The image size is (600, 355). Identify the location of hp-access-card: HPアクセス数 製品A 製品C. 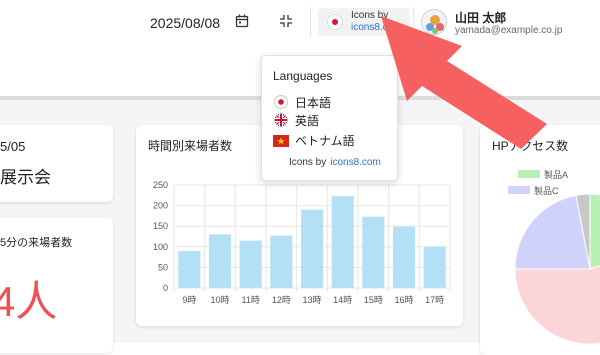
(540, 240).